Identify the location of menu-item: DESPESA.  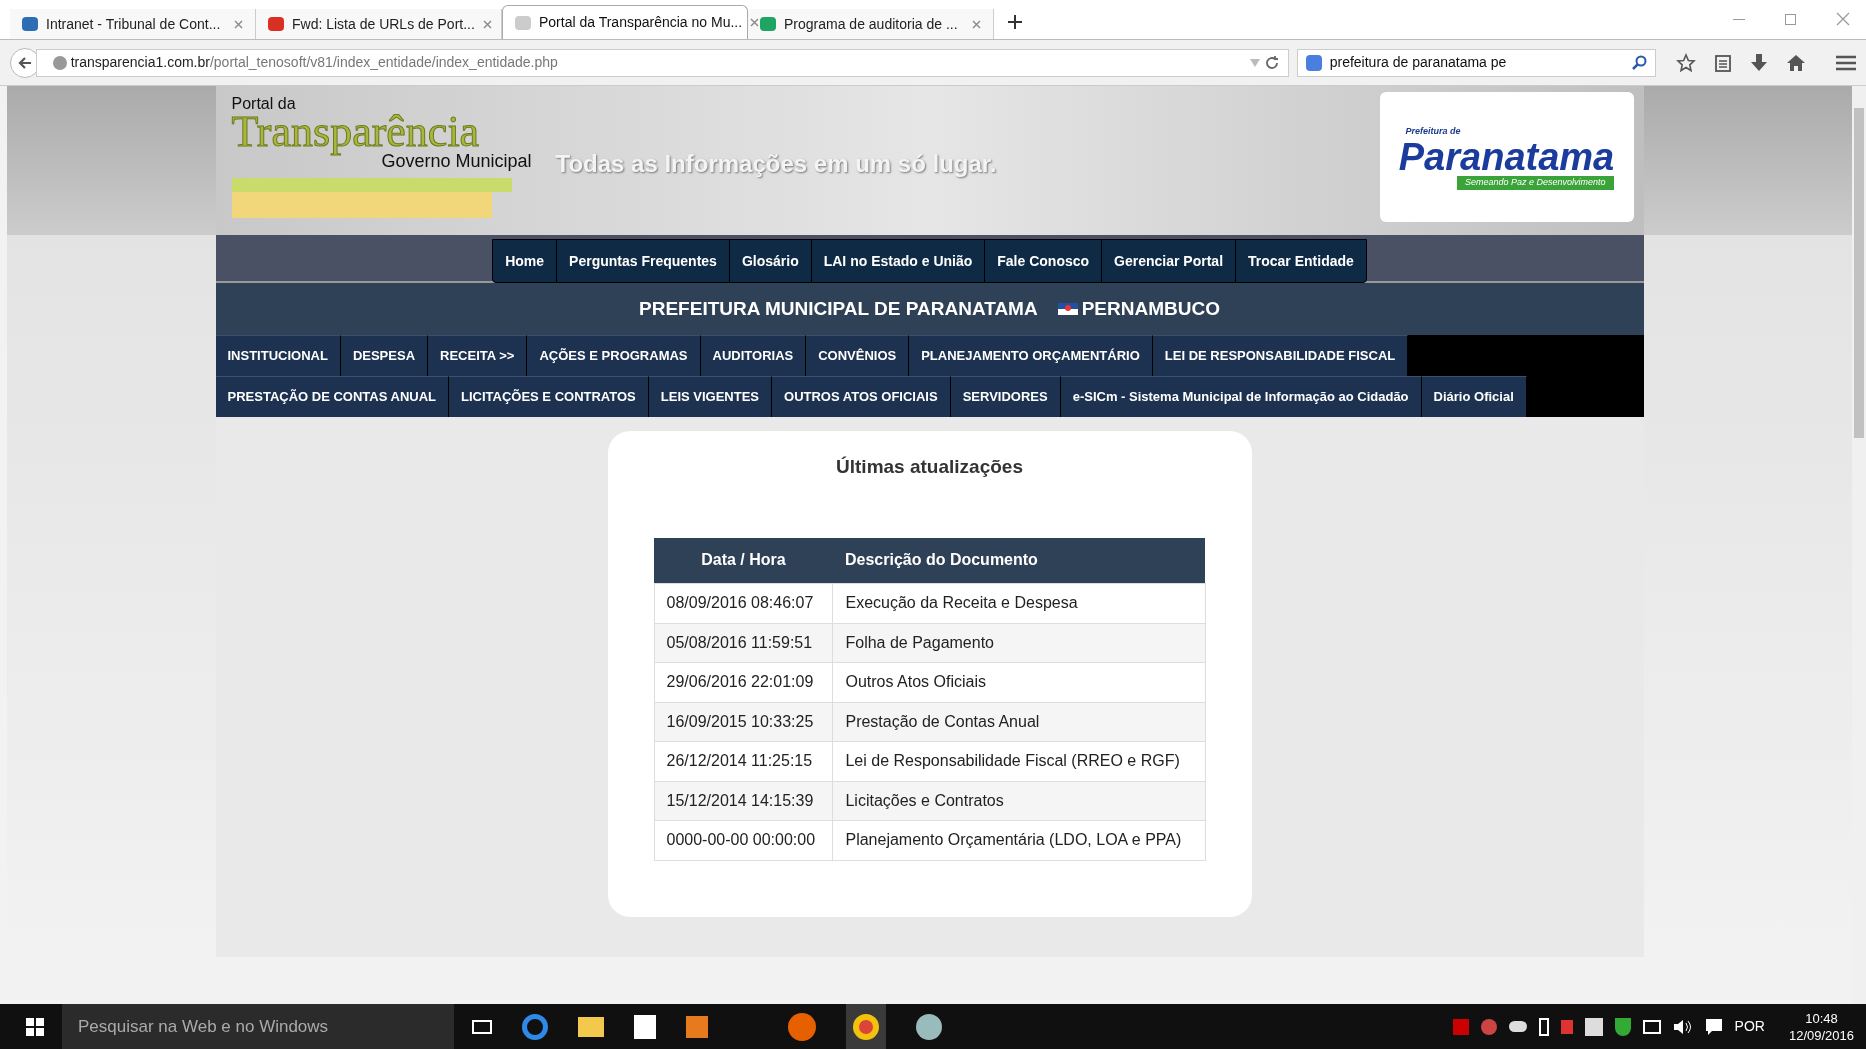
(384, 355).